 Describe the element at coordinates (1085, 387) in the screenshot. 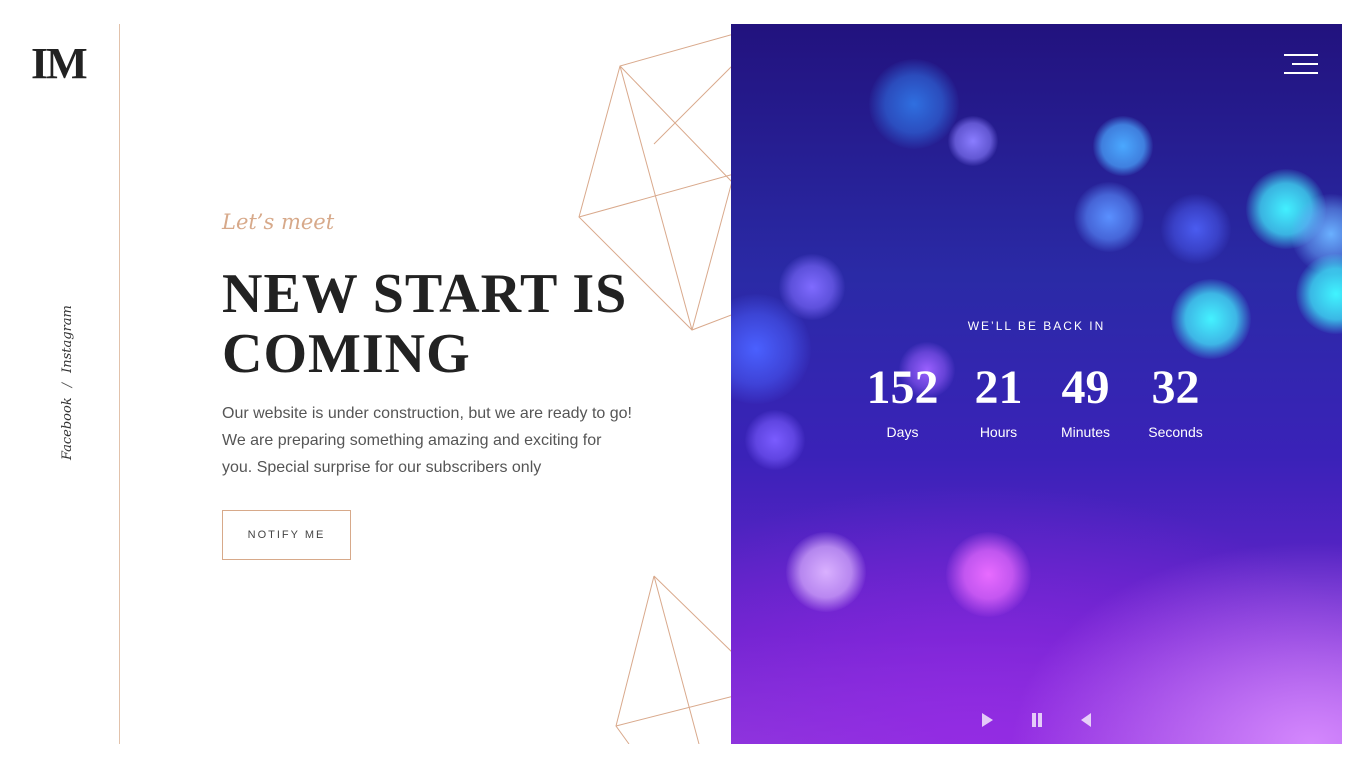

I see `minutes-value: 49` at that location.